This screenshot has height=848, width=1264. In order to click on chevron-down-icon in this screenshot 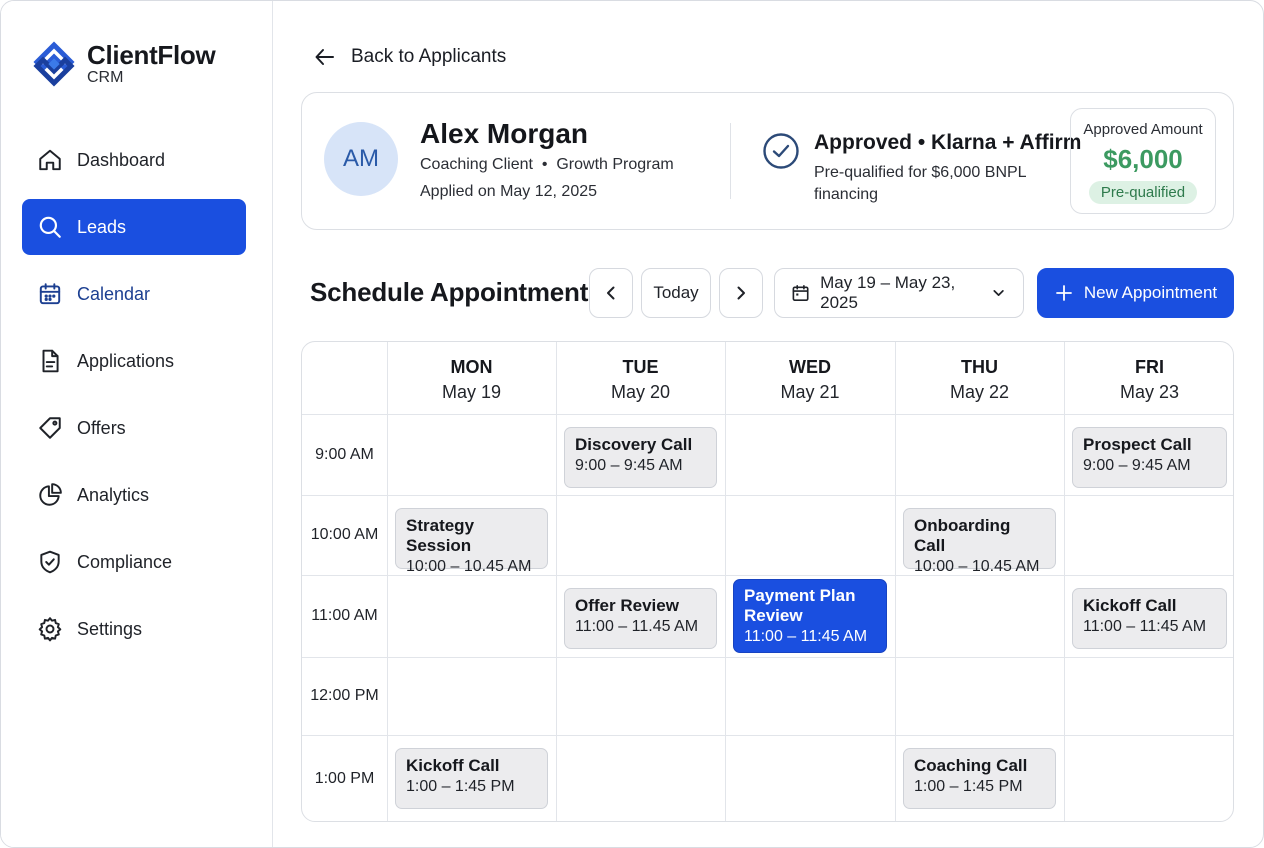, I will do `click(998, 293)`.